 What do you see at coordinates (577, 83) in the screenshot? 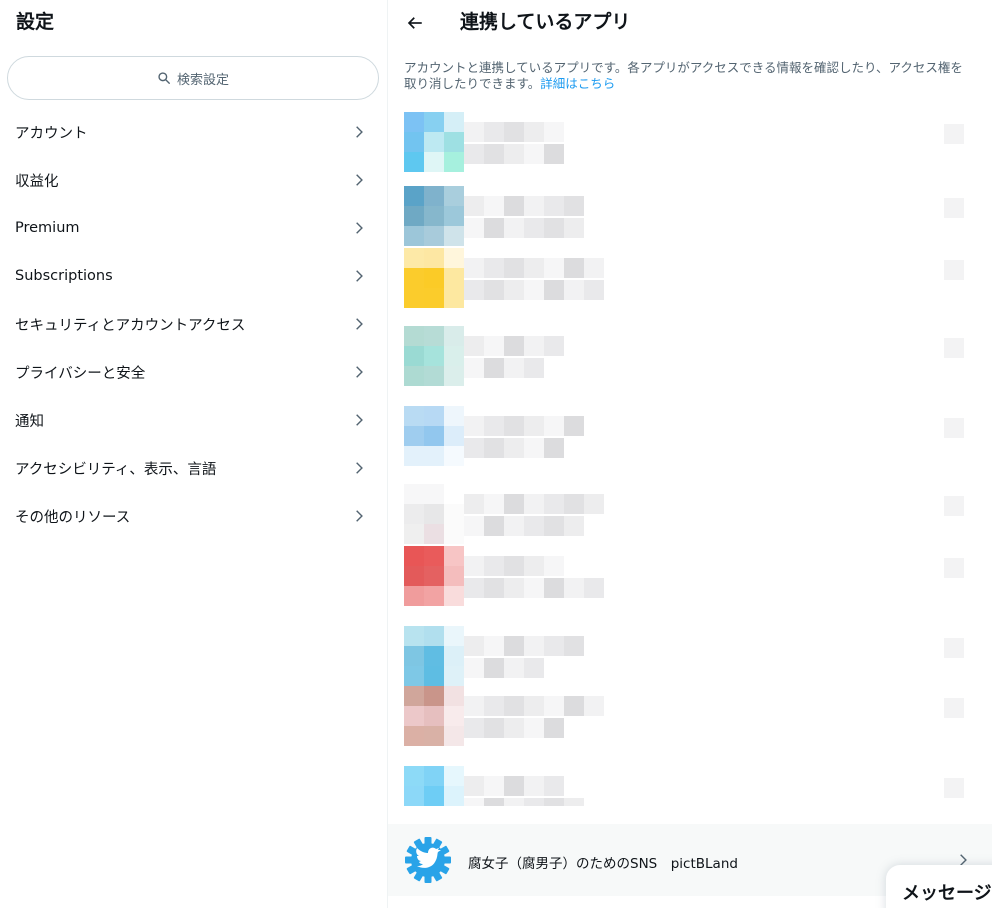
I see `learn-more-link: 詳細はこちら` at bounding box center [577, 83].